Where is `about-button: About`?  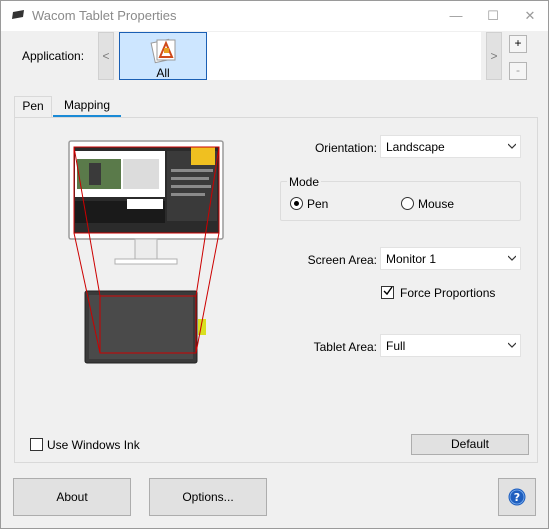 about-button: About is located at coordinates (72, 497).